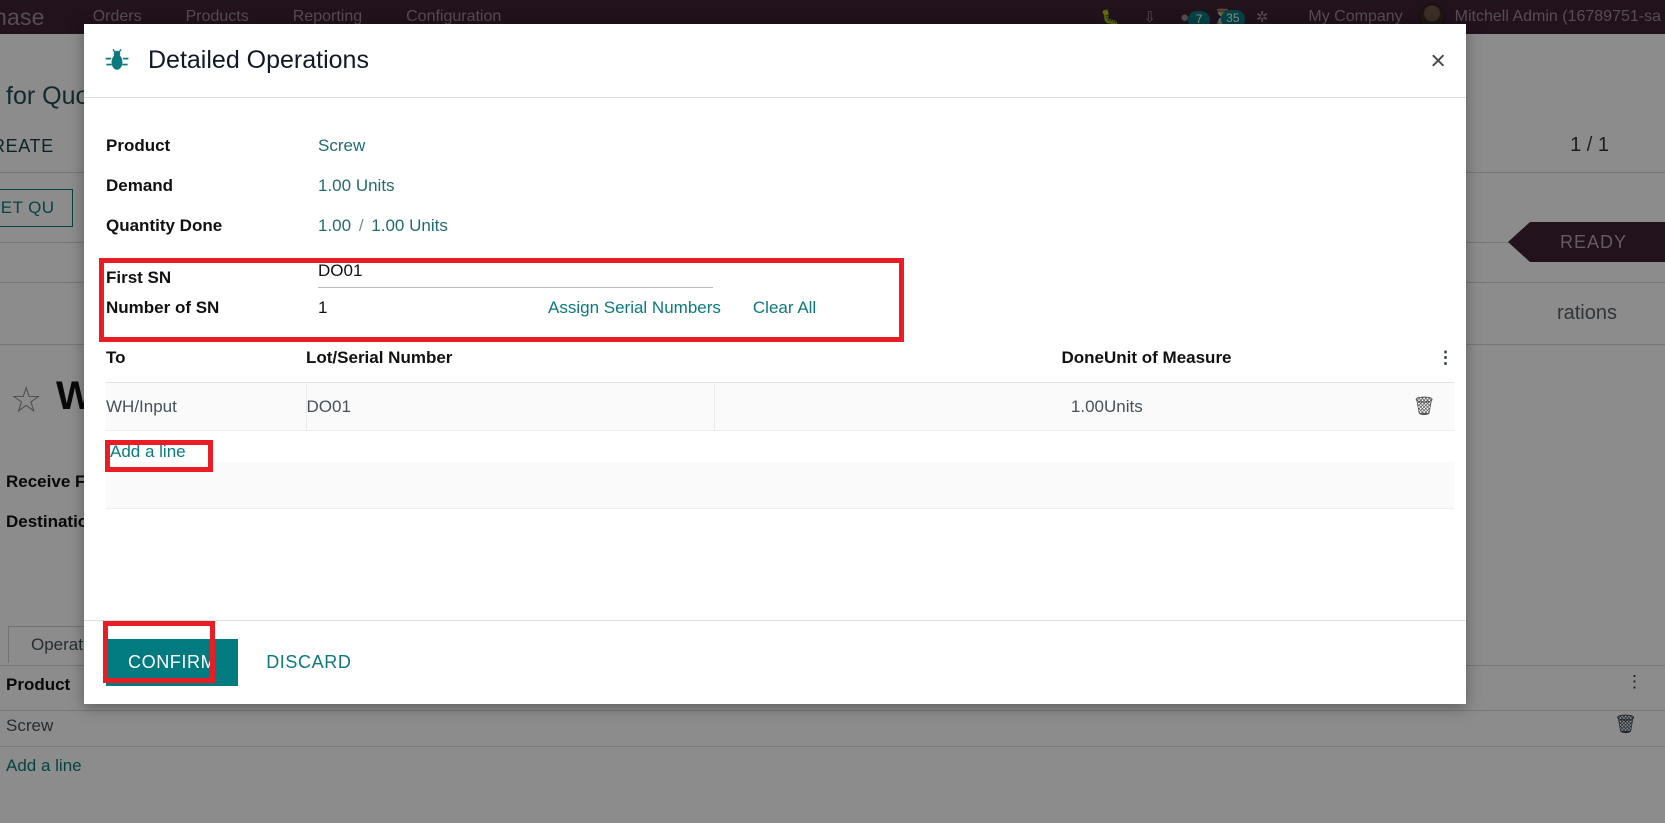 This screenshot has height=823, width=1665. I want to click on assign-serial-numbers-button: Assign Serial Numbers, so click(634, 308).